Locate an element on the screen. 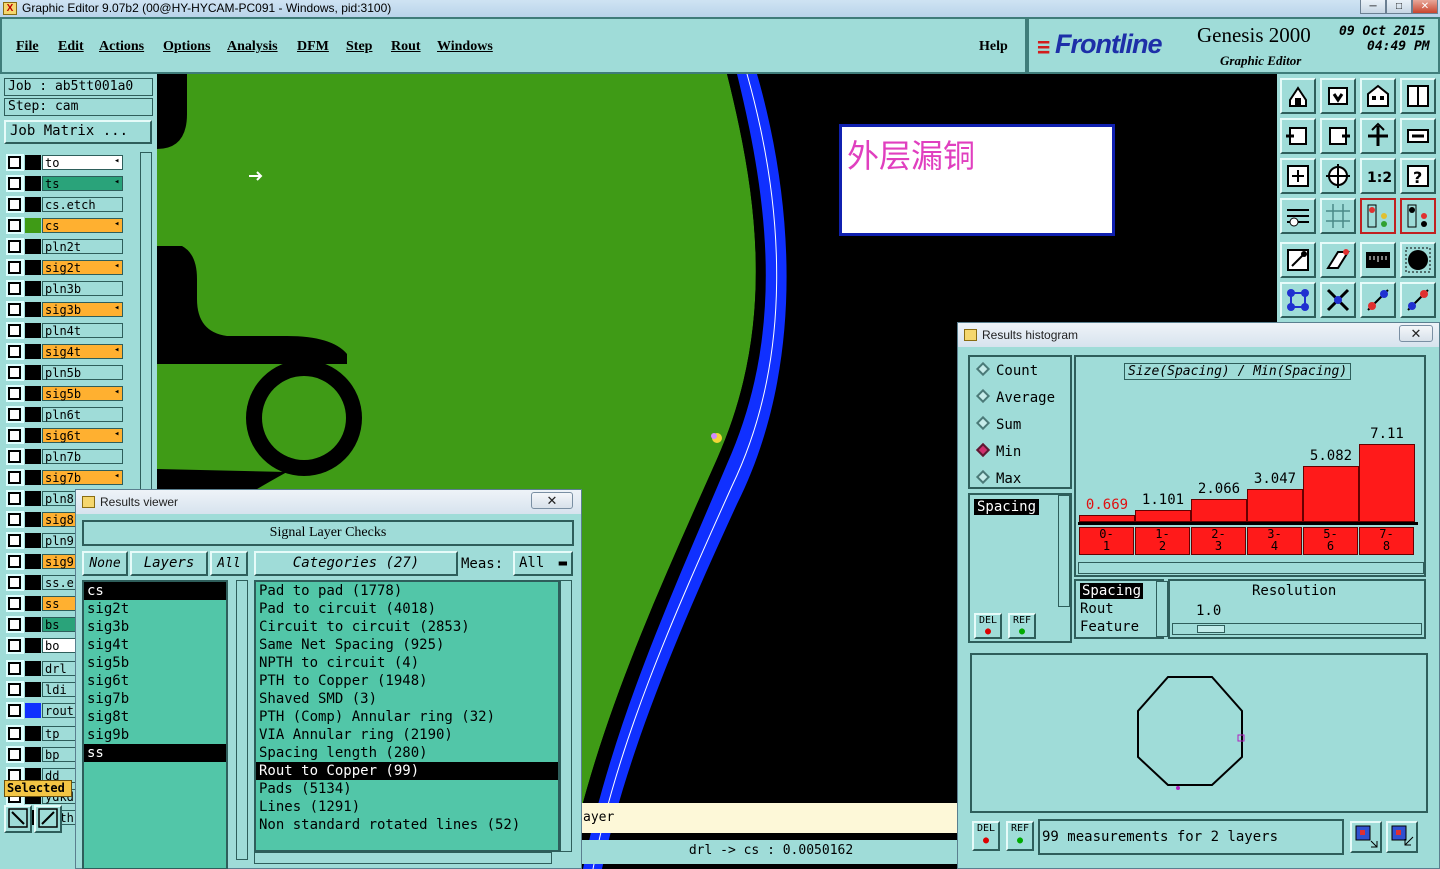 This screenshot has width=1440, height=869. layer-row-ts: ts ◂ is located at coordinates (65, 183).